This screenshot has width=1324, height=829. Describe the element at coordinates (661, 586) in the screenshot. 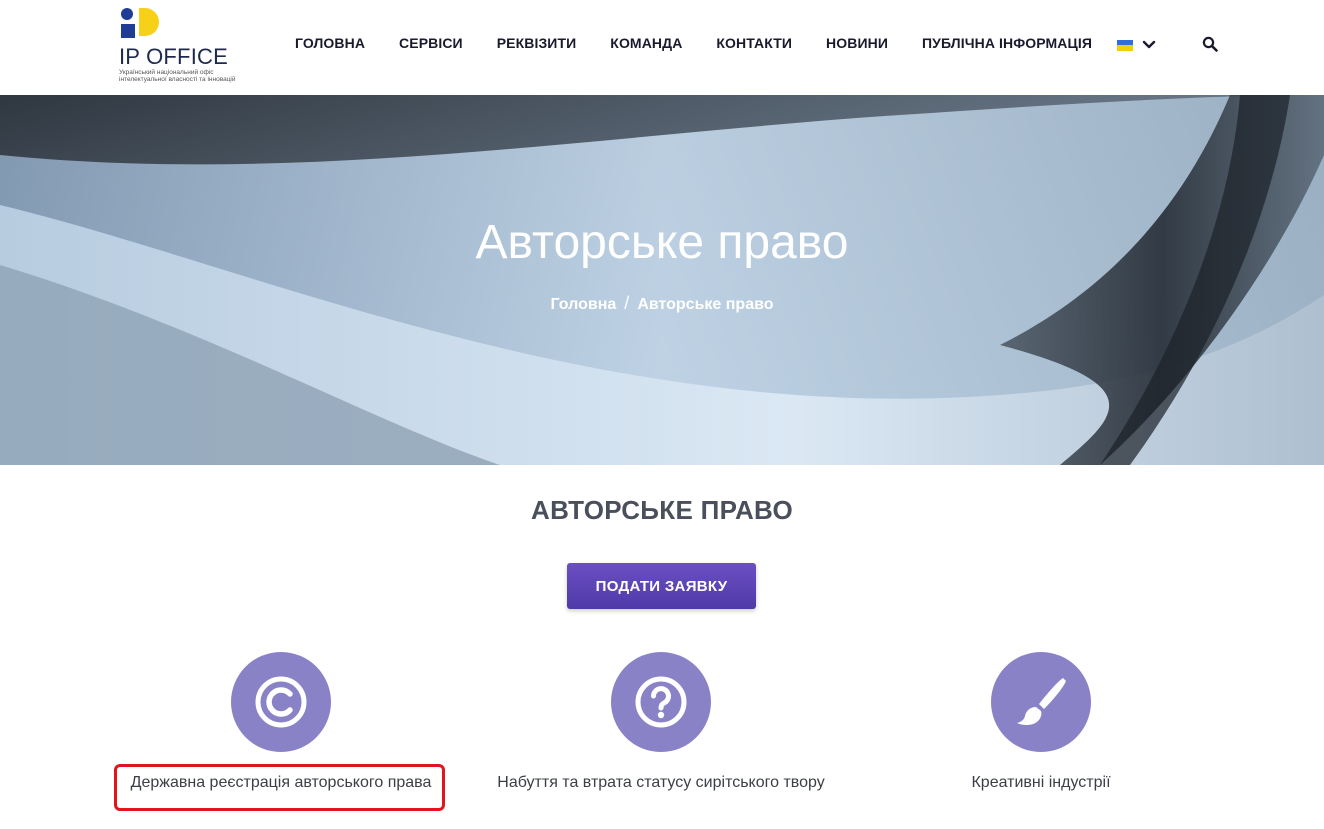

I see `submit-application-button: ПОДАТИ ЗАЯВКУ` at that location.